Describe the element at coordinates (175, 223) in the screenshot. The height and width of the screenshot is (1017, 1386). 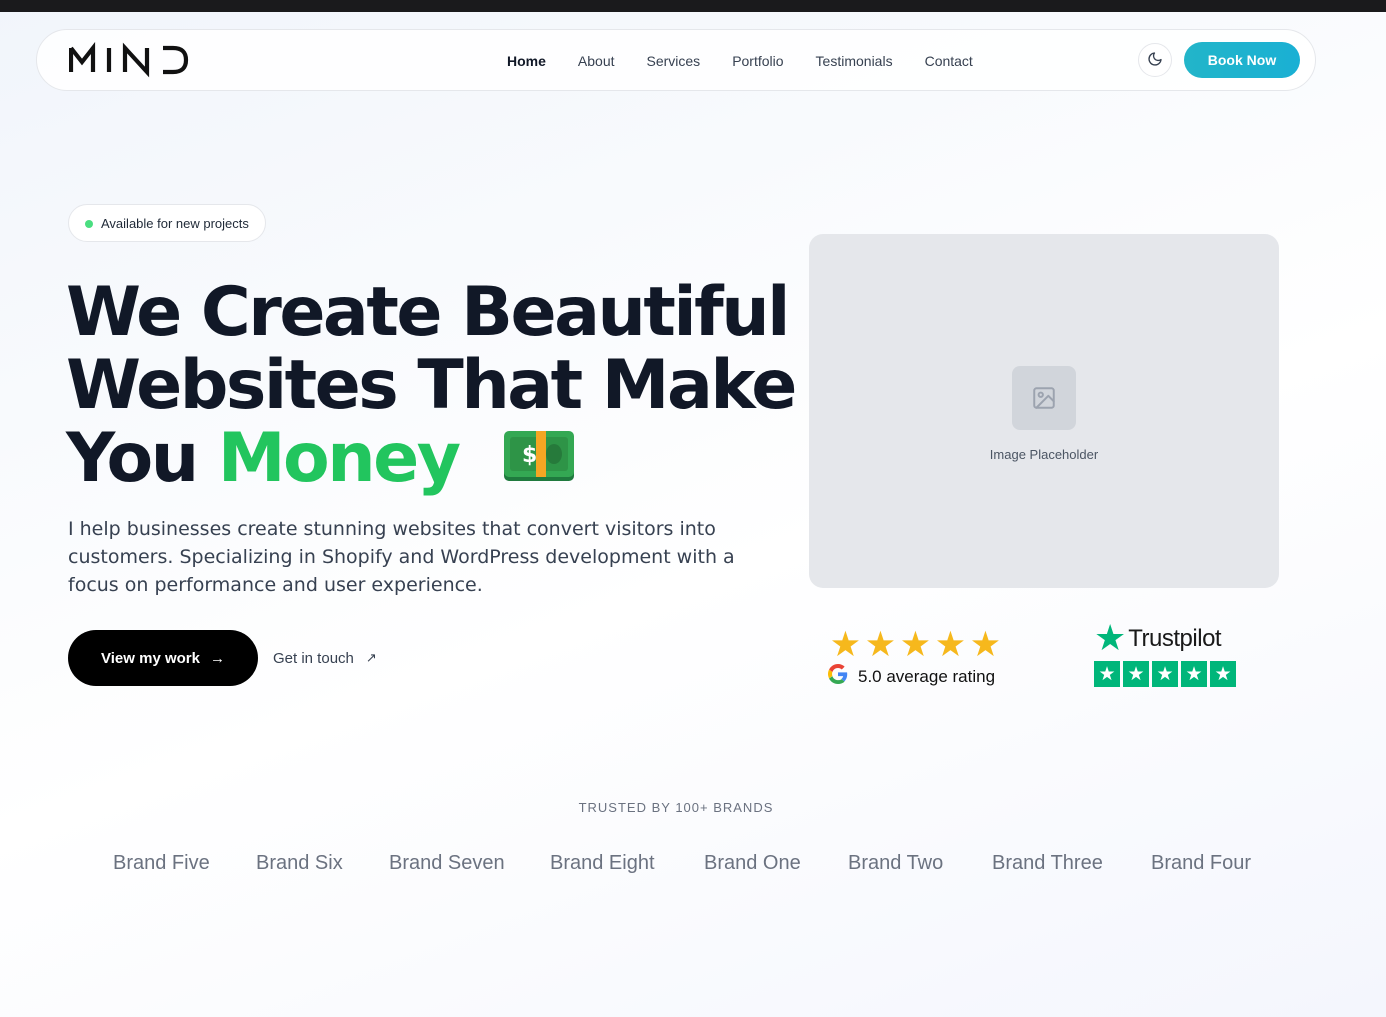
I see `availability-text: Available for new projects` at that location.